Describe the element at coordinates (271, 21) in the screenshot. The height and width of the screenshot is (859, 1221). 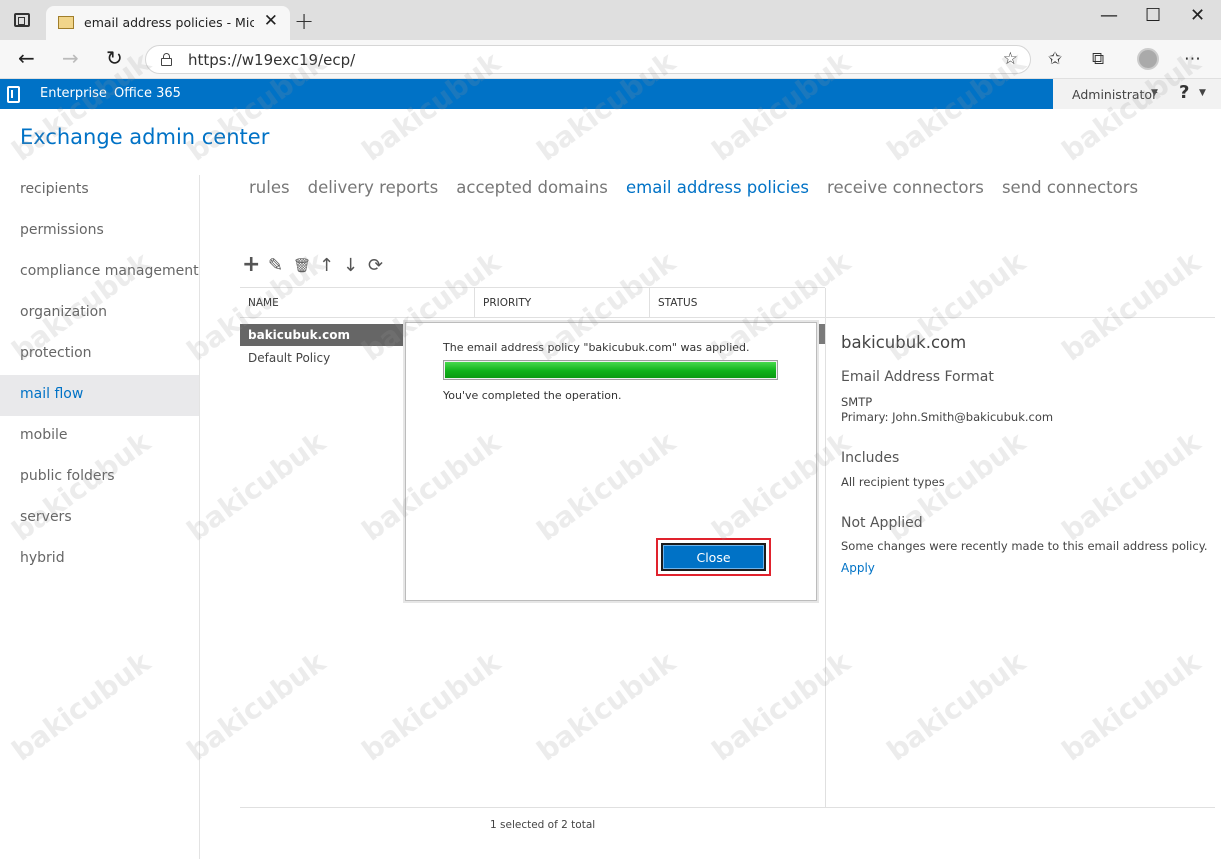
I see `tab-close-icon: ✕` at that location.